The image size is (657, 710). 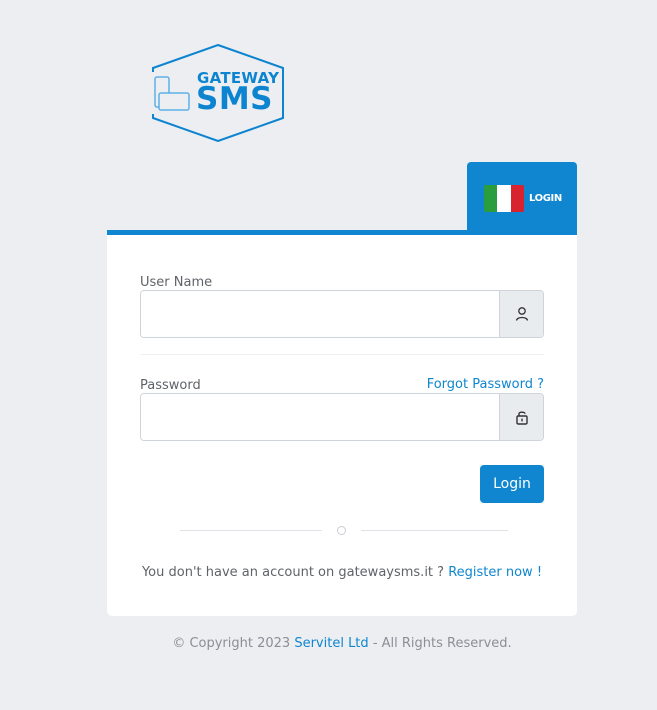 What do you see at coordinates (442, 643) in the screenshot?
I see `footer-suffix: - All Rights Reserved.` at bounding box center [442, 643].